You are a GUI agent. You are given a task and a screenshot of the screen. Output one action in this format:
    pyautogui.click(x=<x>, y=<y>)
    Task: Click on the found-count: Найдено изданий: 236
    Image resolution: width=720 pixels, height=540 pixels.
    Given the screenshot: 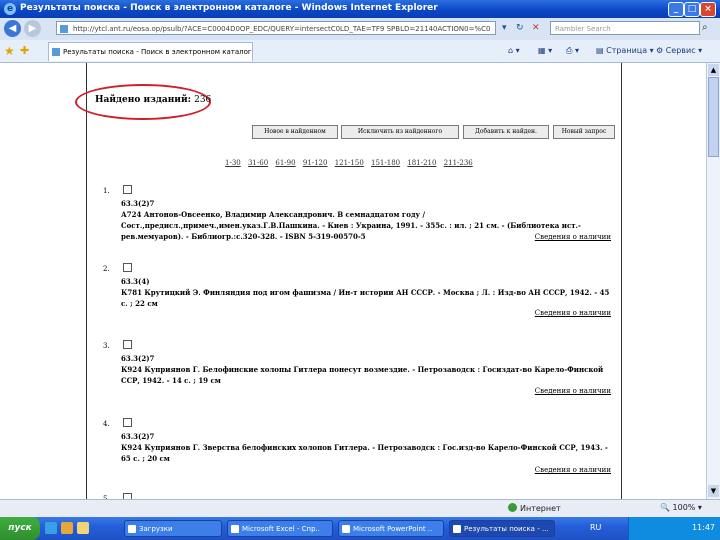 What is the action you would take?
    pyautogui.click(x=153, y=100)
    